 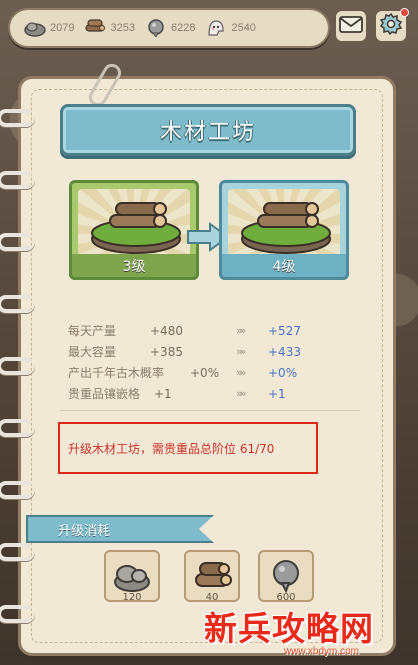 I want to click on upgrade-requirement-text: 升级木材工坊，需贵重品总阶位 61/70, so click(x=171, y=448).